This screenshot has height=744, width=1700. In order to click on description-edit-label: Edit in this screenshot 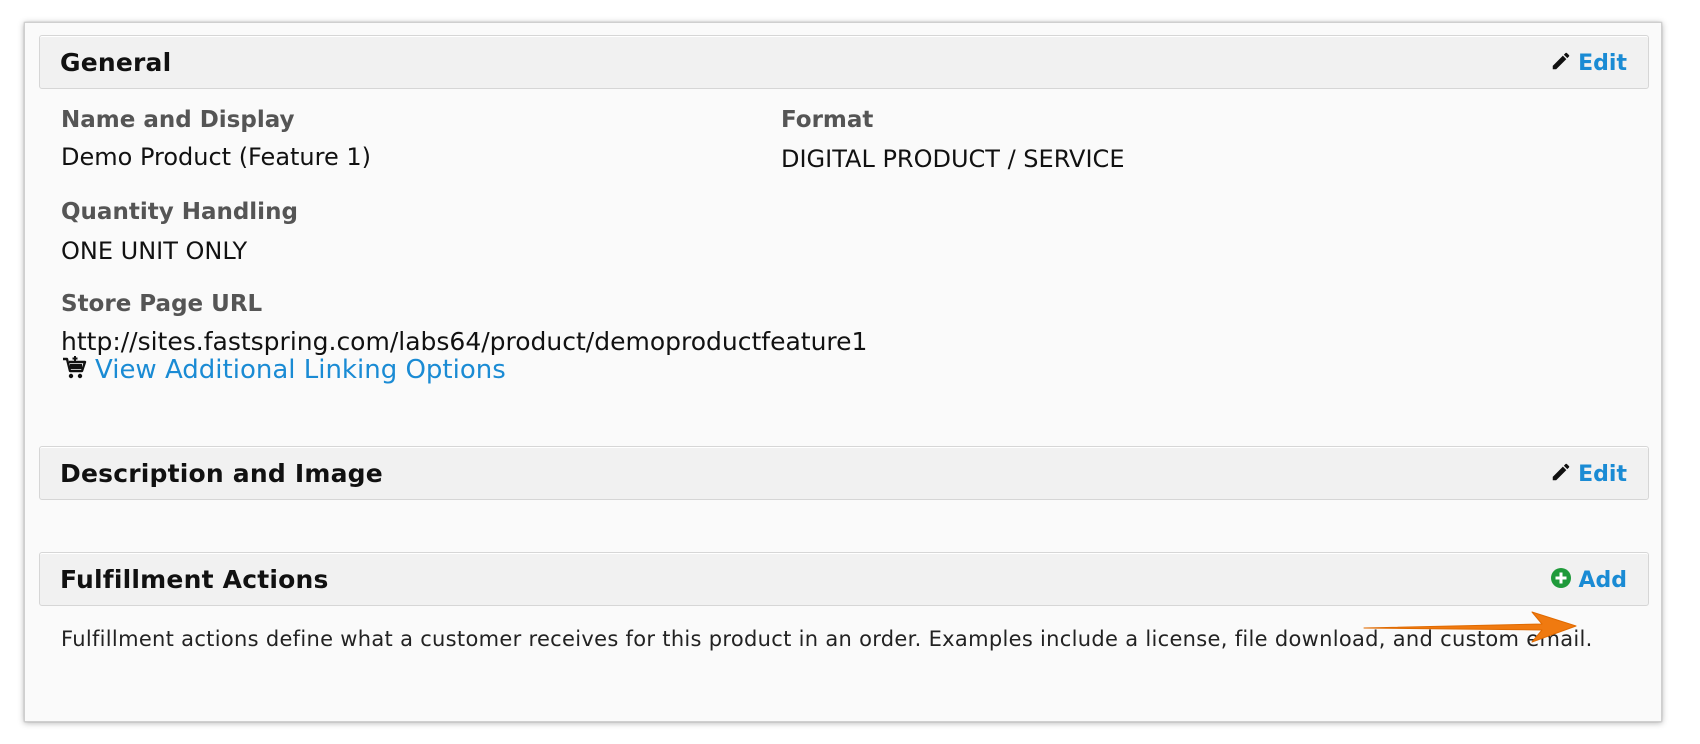, I will do `click(1602, 474)`.